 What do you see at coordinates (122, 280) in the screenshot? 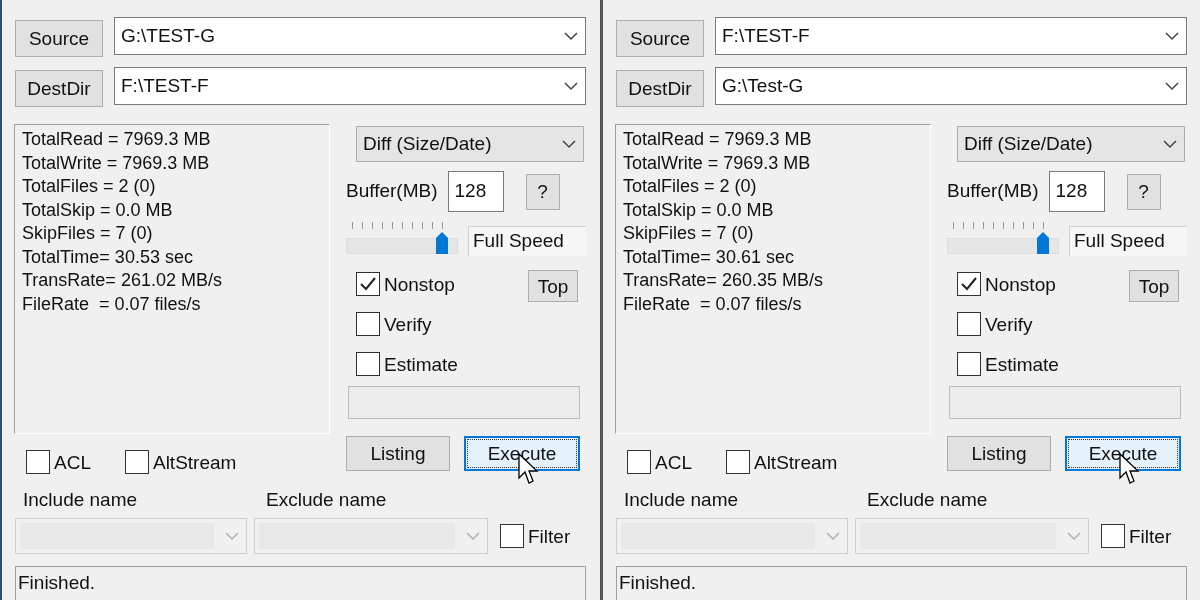
I see `statistic-line: TransRate= 261.02 MB/s` at bounding box center [122, 280].